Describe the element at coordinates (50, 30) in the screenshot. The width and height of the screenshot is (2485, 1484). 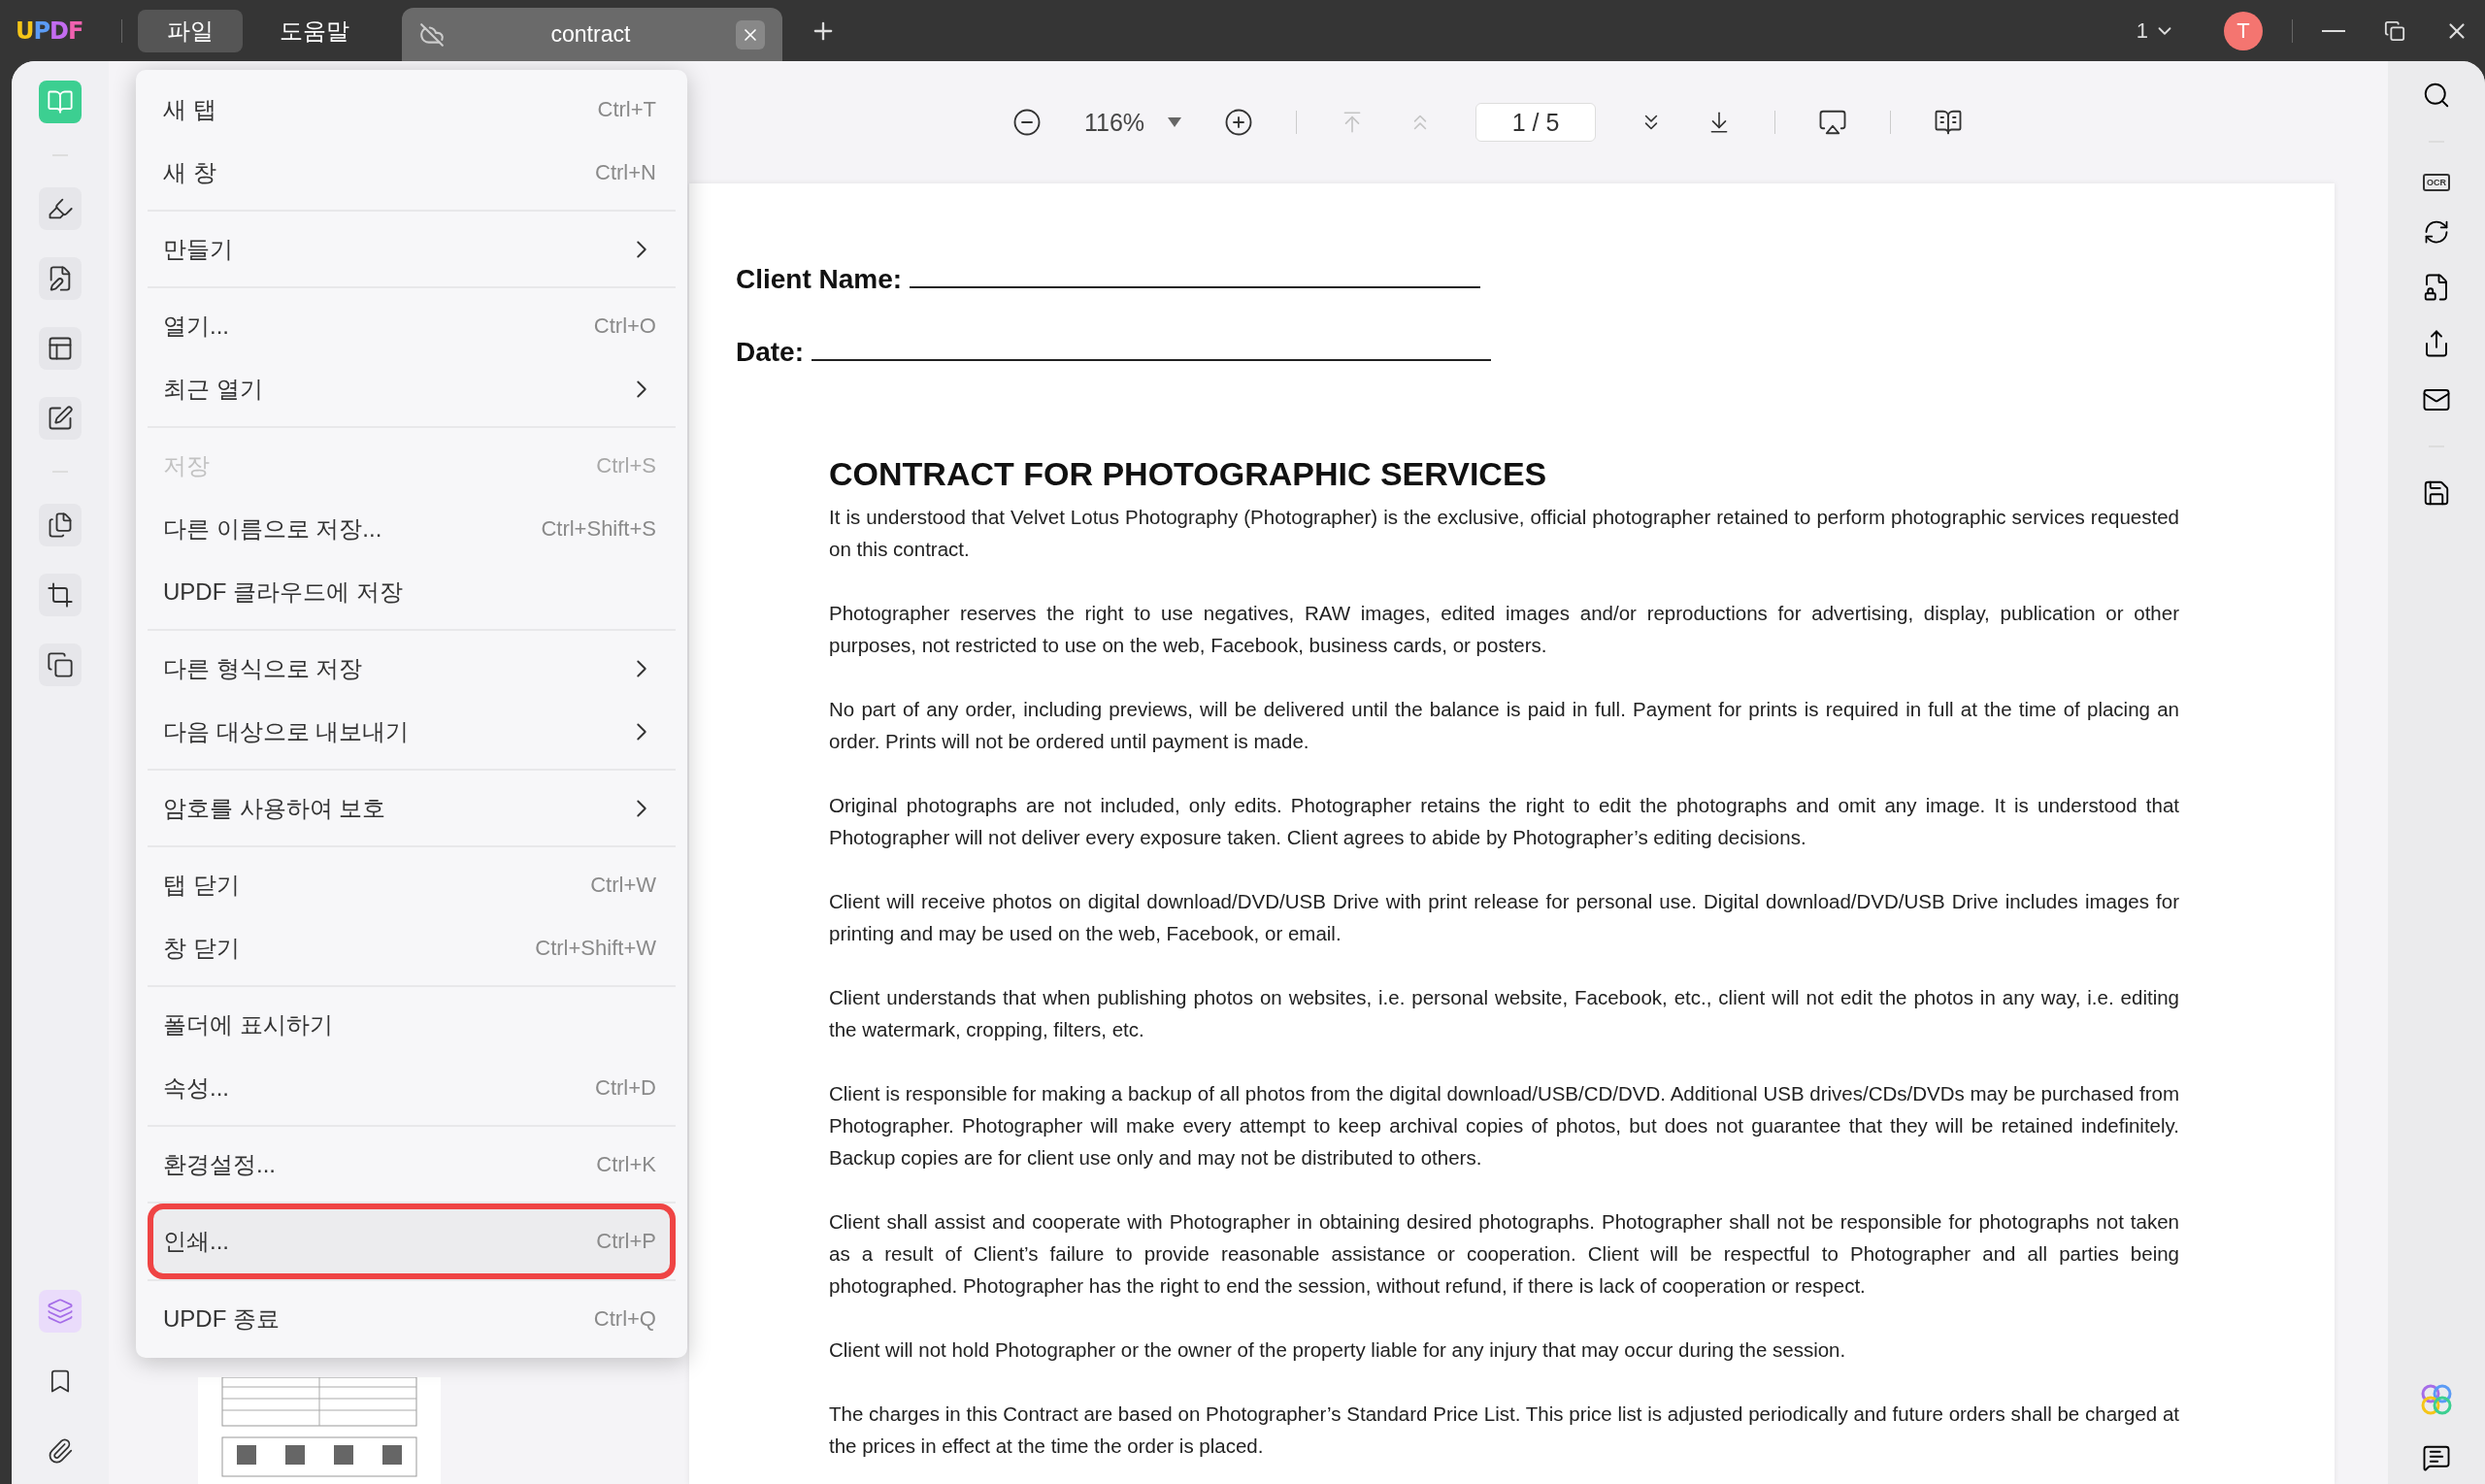
I see `app-logo: UPDF` at that location.